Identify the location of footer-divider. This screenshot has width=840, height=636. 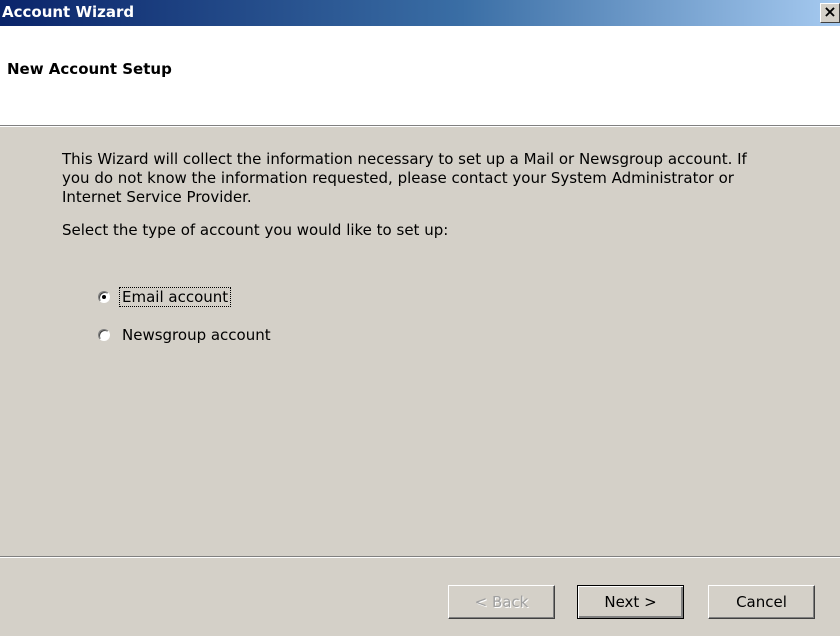
(420, 557).